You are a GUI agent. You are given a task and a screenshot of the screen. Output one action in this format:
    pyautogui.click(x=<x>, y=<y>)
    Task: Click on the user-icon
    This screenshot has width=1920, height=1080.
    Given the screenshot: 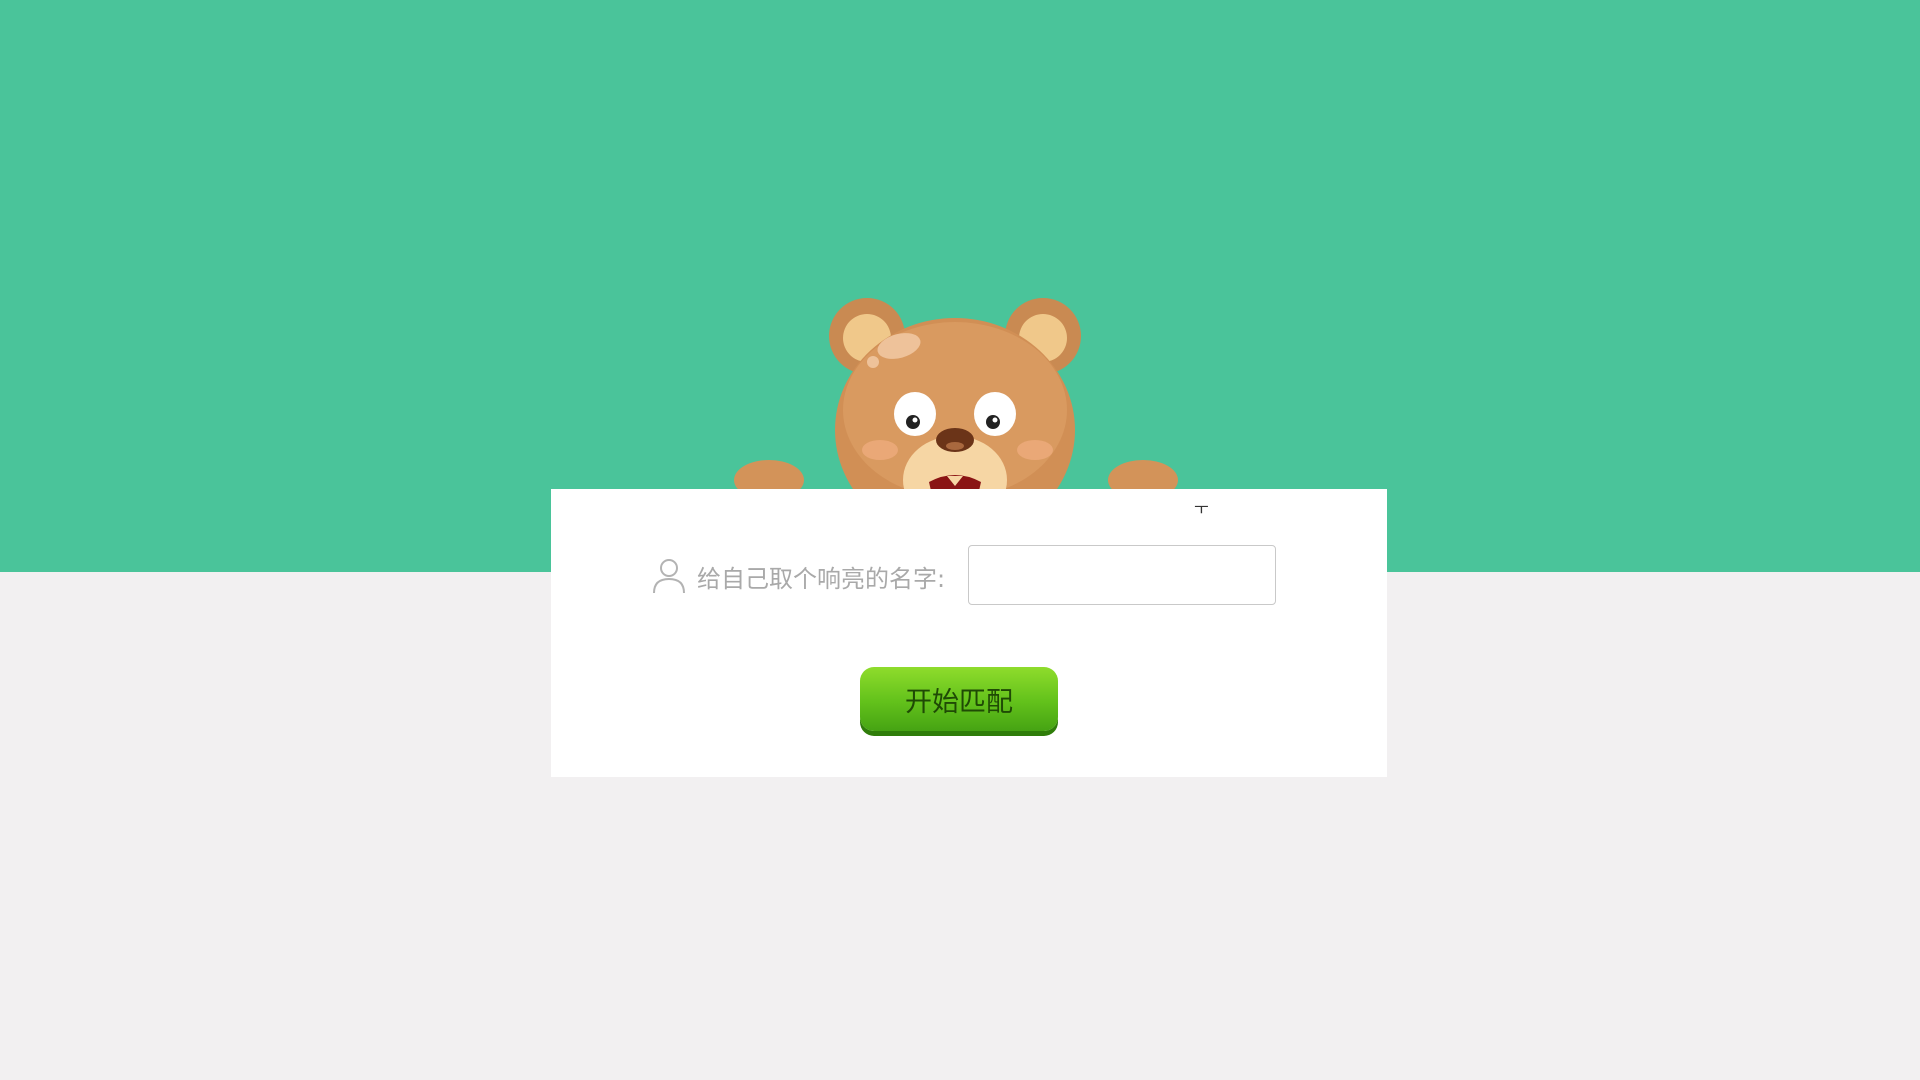 What is the action you would take?
    pyautogui.click(x=669, y=576)
    